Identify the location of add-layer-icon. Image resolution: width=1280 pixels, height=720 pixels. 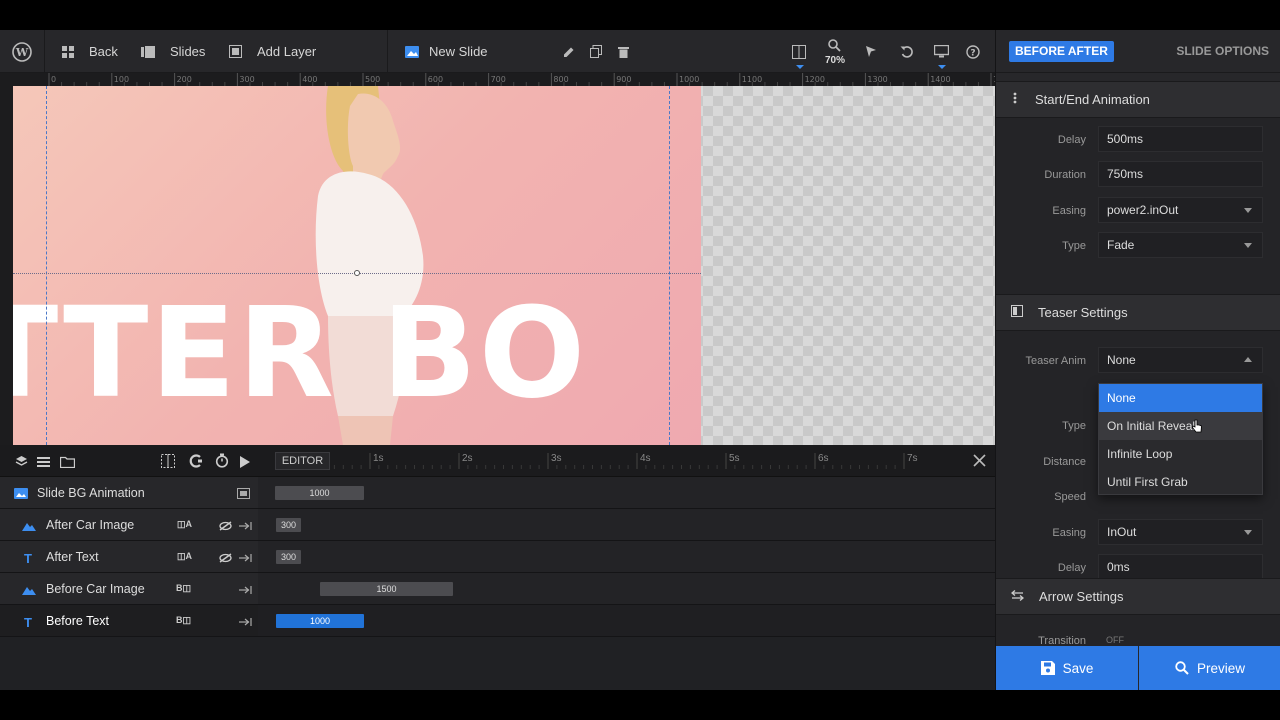
(235, 51).